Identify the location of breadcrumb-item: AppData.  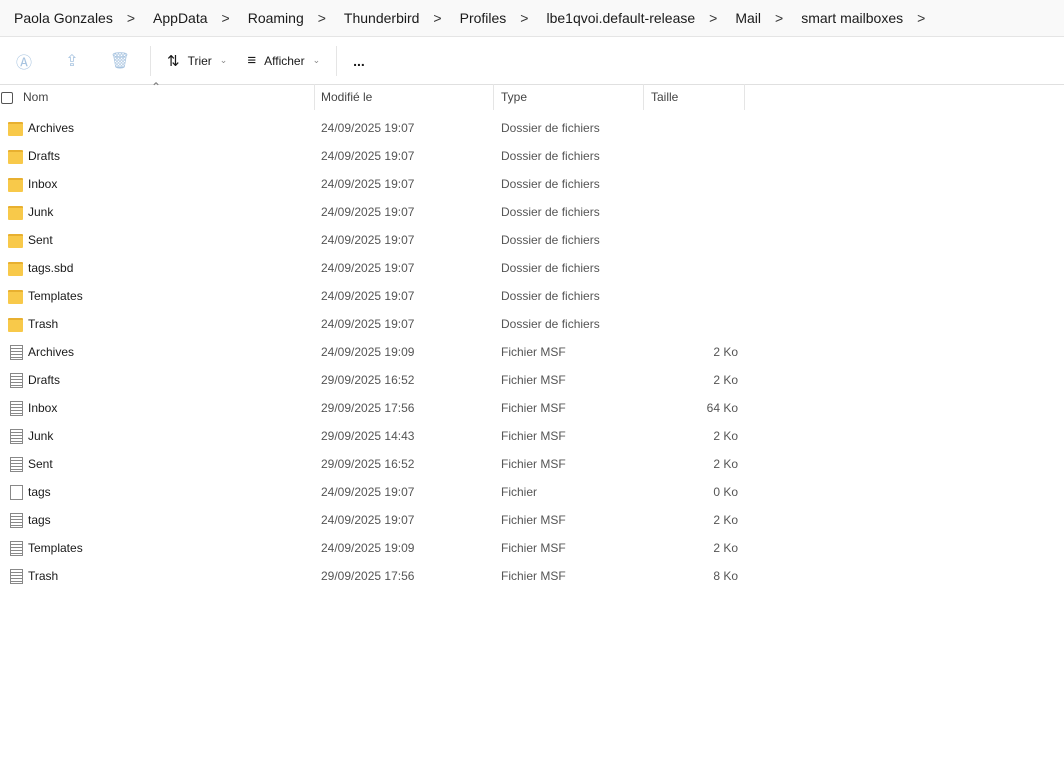
(180, 18).